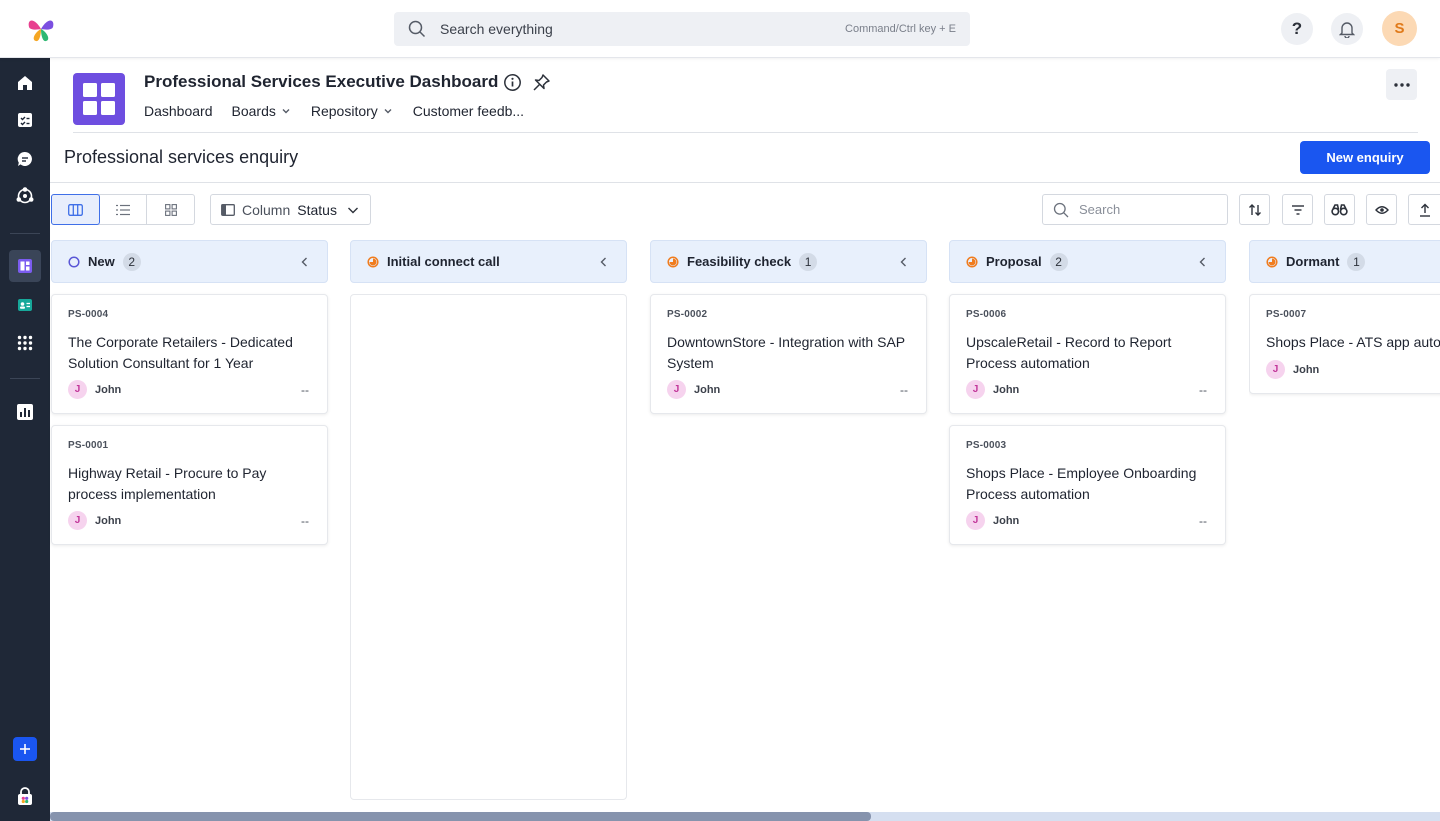 The height and width of the screenshot is (821, 1440). Describe the element at coordinates (1344, 261) in the screenshot. I see `column-header: Dormant 1` at that location.